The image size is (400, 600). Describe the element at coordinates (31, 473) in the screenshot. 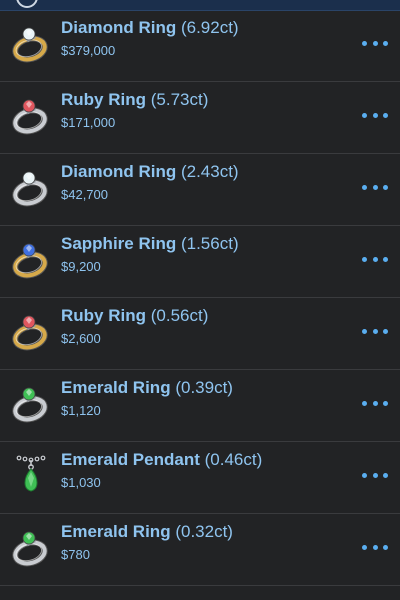

I see `emerald-pendant-icon` at that location.